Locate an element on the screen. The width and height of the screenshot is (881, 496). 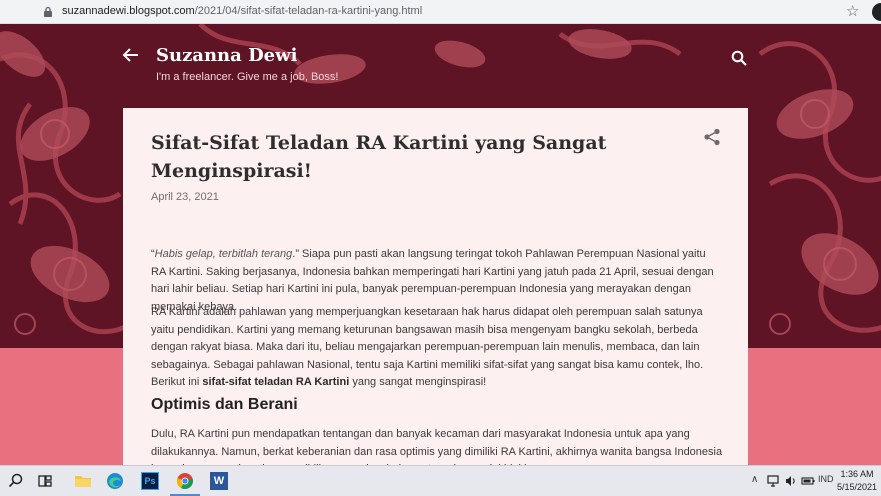
paragraph-2-bold: sifat-sifat teladan RA Kartini is located at coordinates (276, 382).